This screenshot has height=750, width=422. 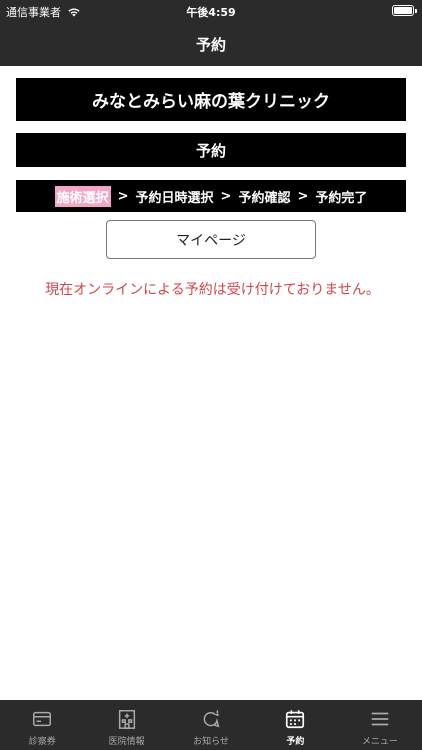 I want to click on tab-label: 診察券, so click(x=42, y=742).